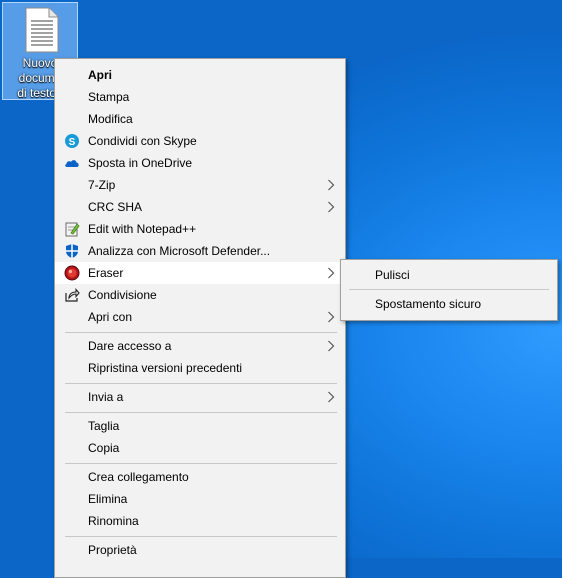 This screenshot has width=562, height=578. What do you see at coordinates (200, 426) in the screenshot?
I see `menu-item-taglia: Taglia` at bounding box center [200, 426].